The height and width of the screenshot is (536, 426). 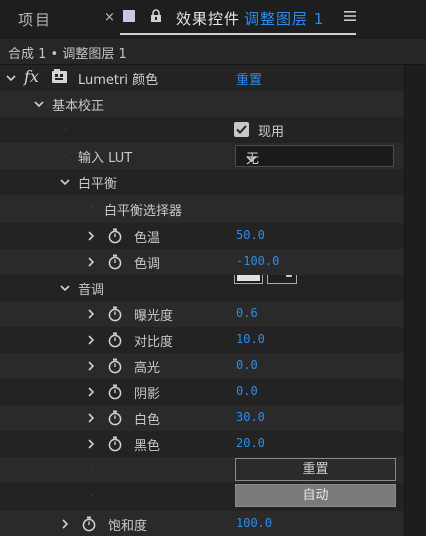 I want to click on blacks-value: 20.0, so click(x=250, y=443).